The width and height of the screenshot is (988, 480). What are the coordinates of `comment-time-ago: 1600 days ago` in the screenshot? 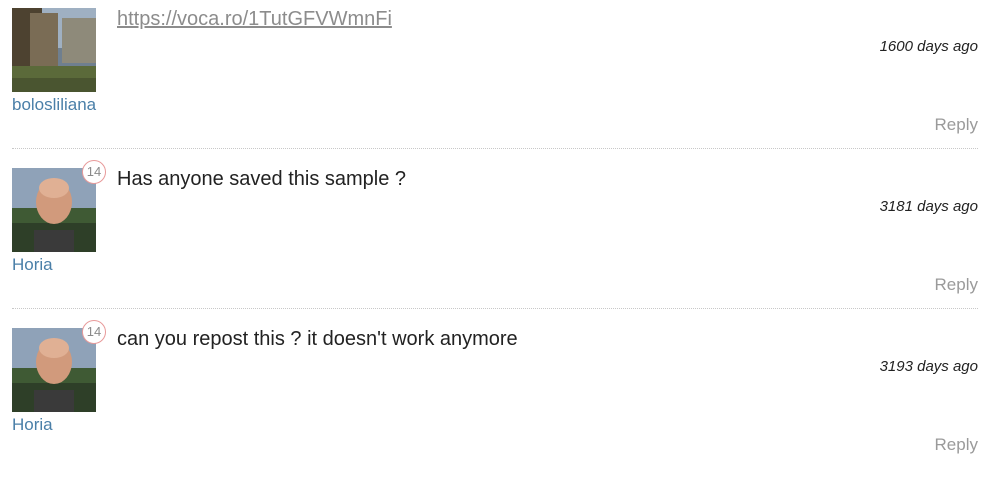 It's located at (928, 46).